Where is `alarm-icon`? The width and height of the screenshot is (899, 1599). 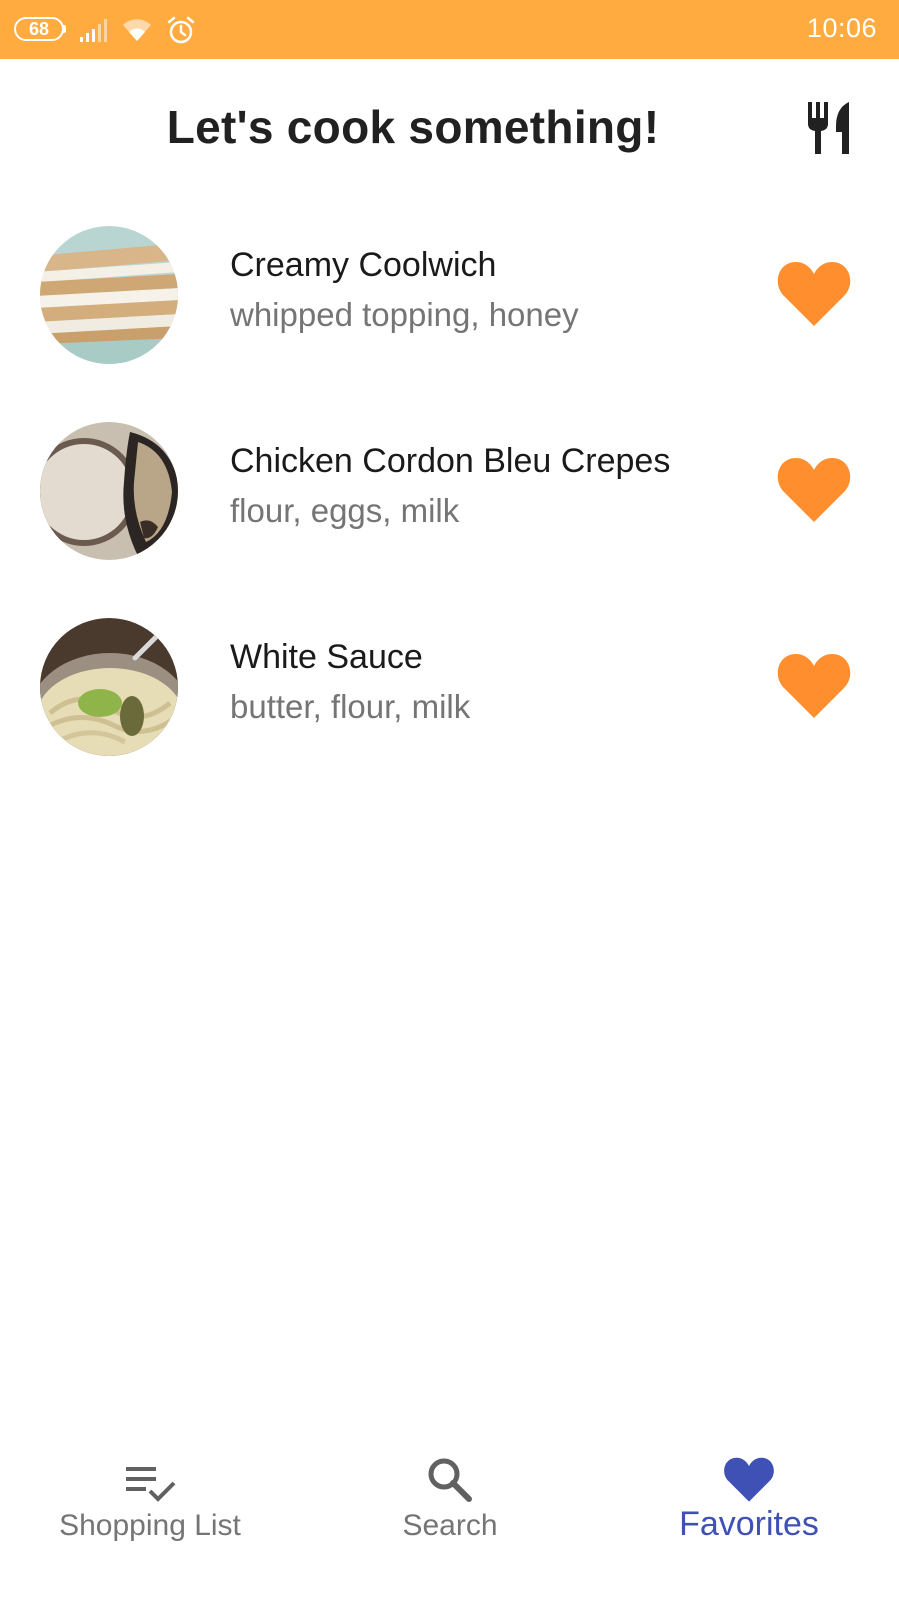 alarm-icon is located at coordinates (181, 30).